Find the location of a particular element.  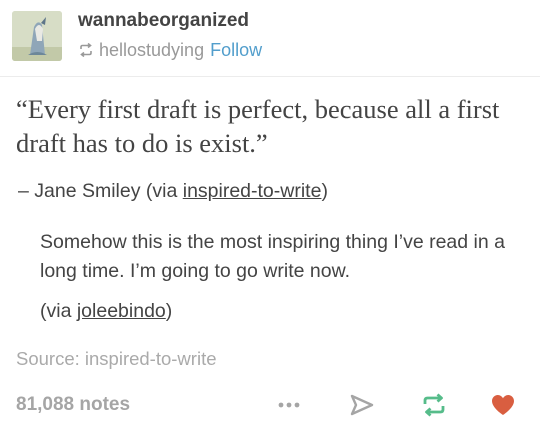

blog-avatar is located at coordinates (37, 36).